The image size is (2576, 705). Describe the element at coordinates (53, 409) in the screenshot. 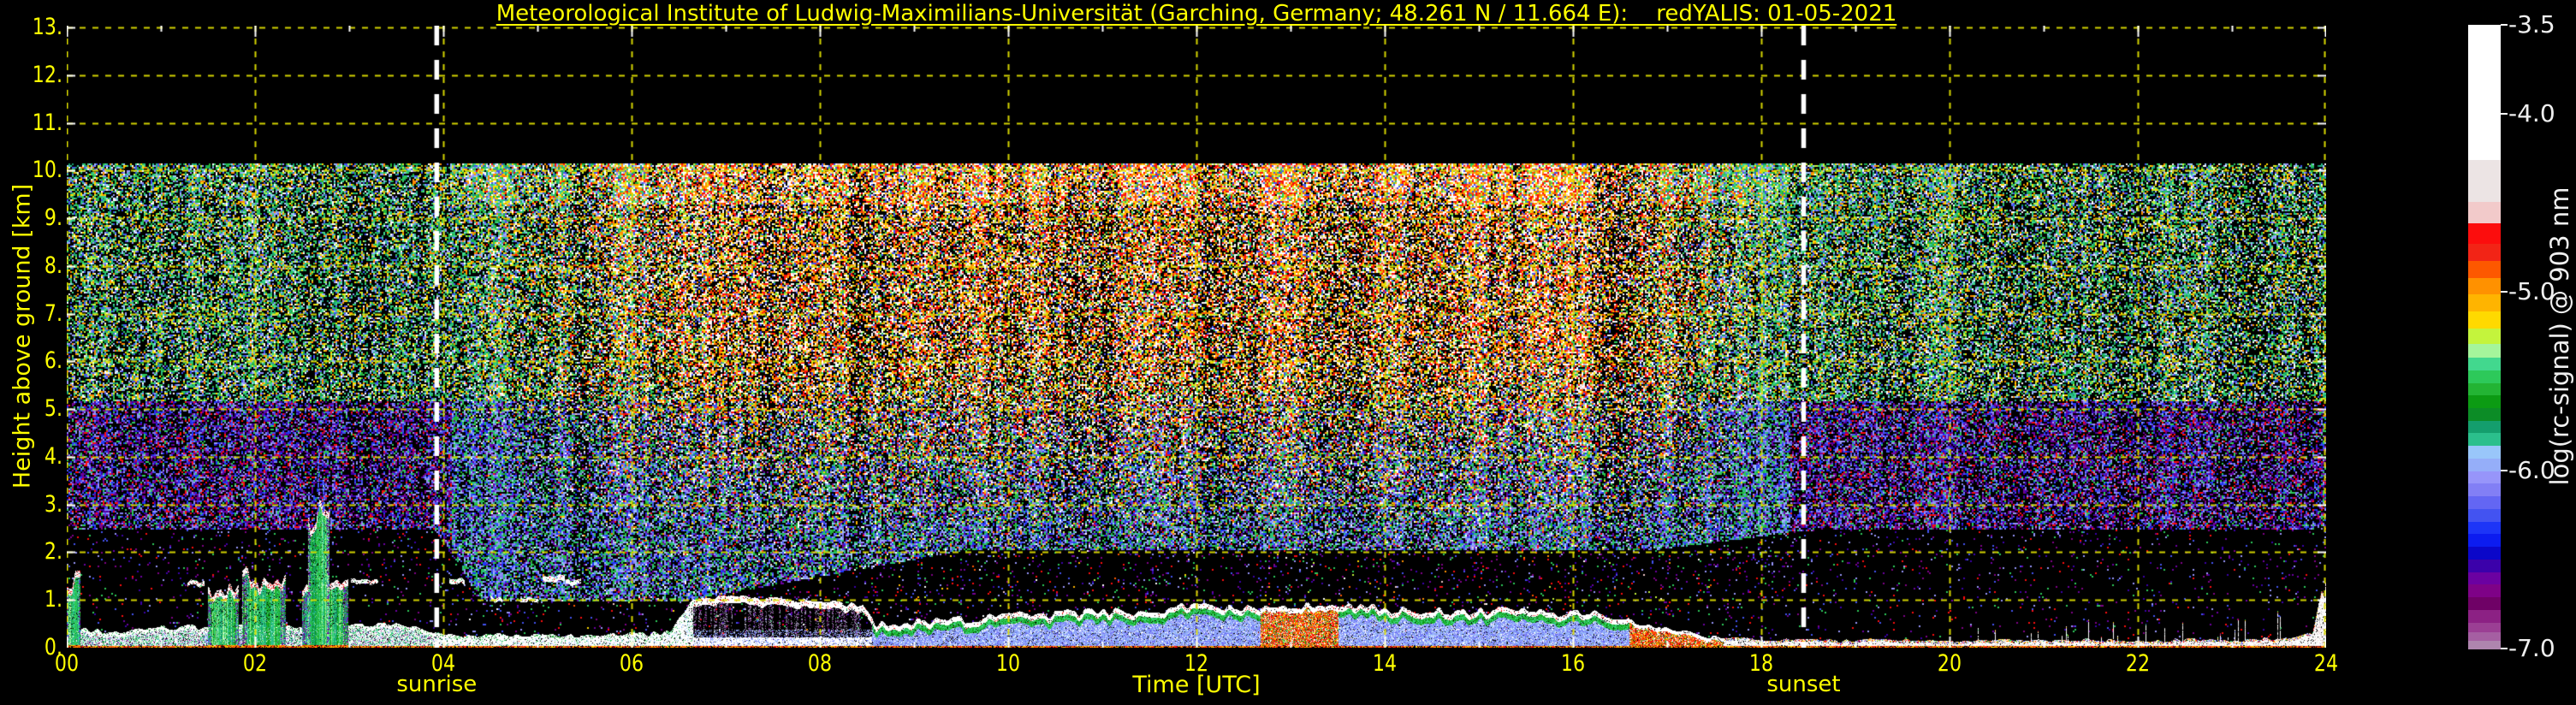

I see `y-axis-tick-label: 5.` at that location.